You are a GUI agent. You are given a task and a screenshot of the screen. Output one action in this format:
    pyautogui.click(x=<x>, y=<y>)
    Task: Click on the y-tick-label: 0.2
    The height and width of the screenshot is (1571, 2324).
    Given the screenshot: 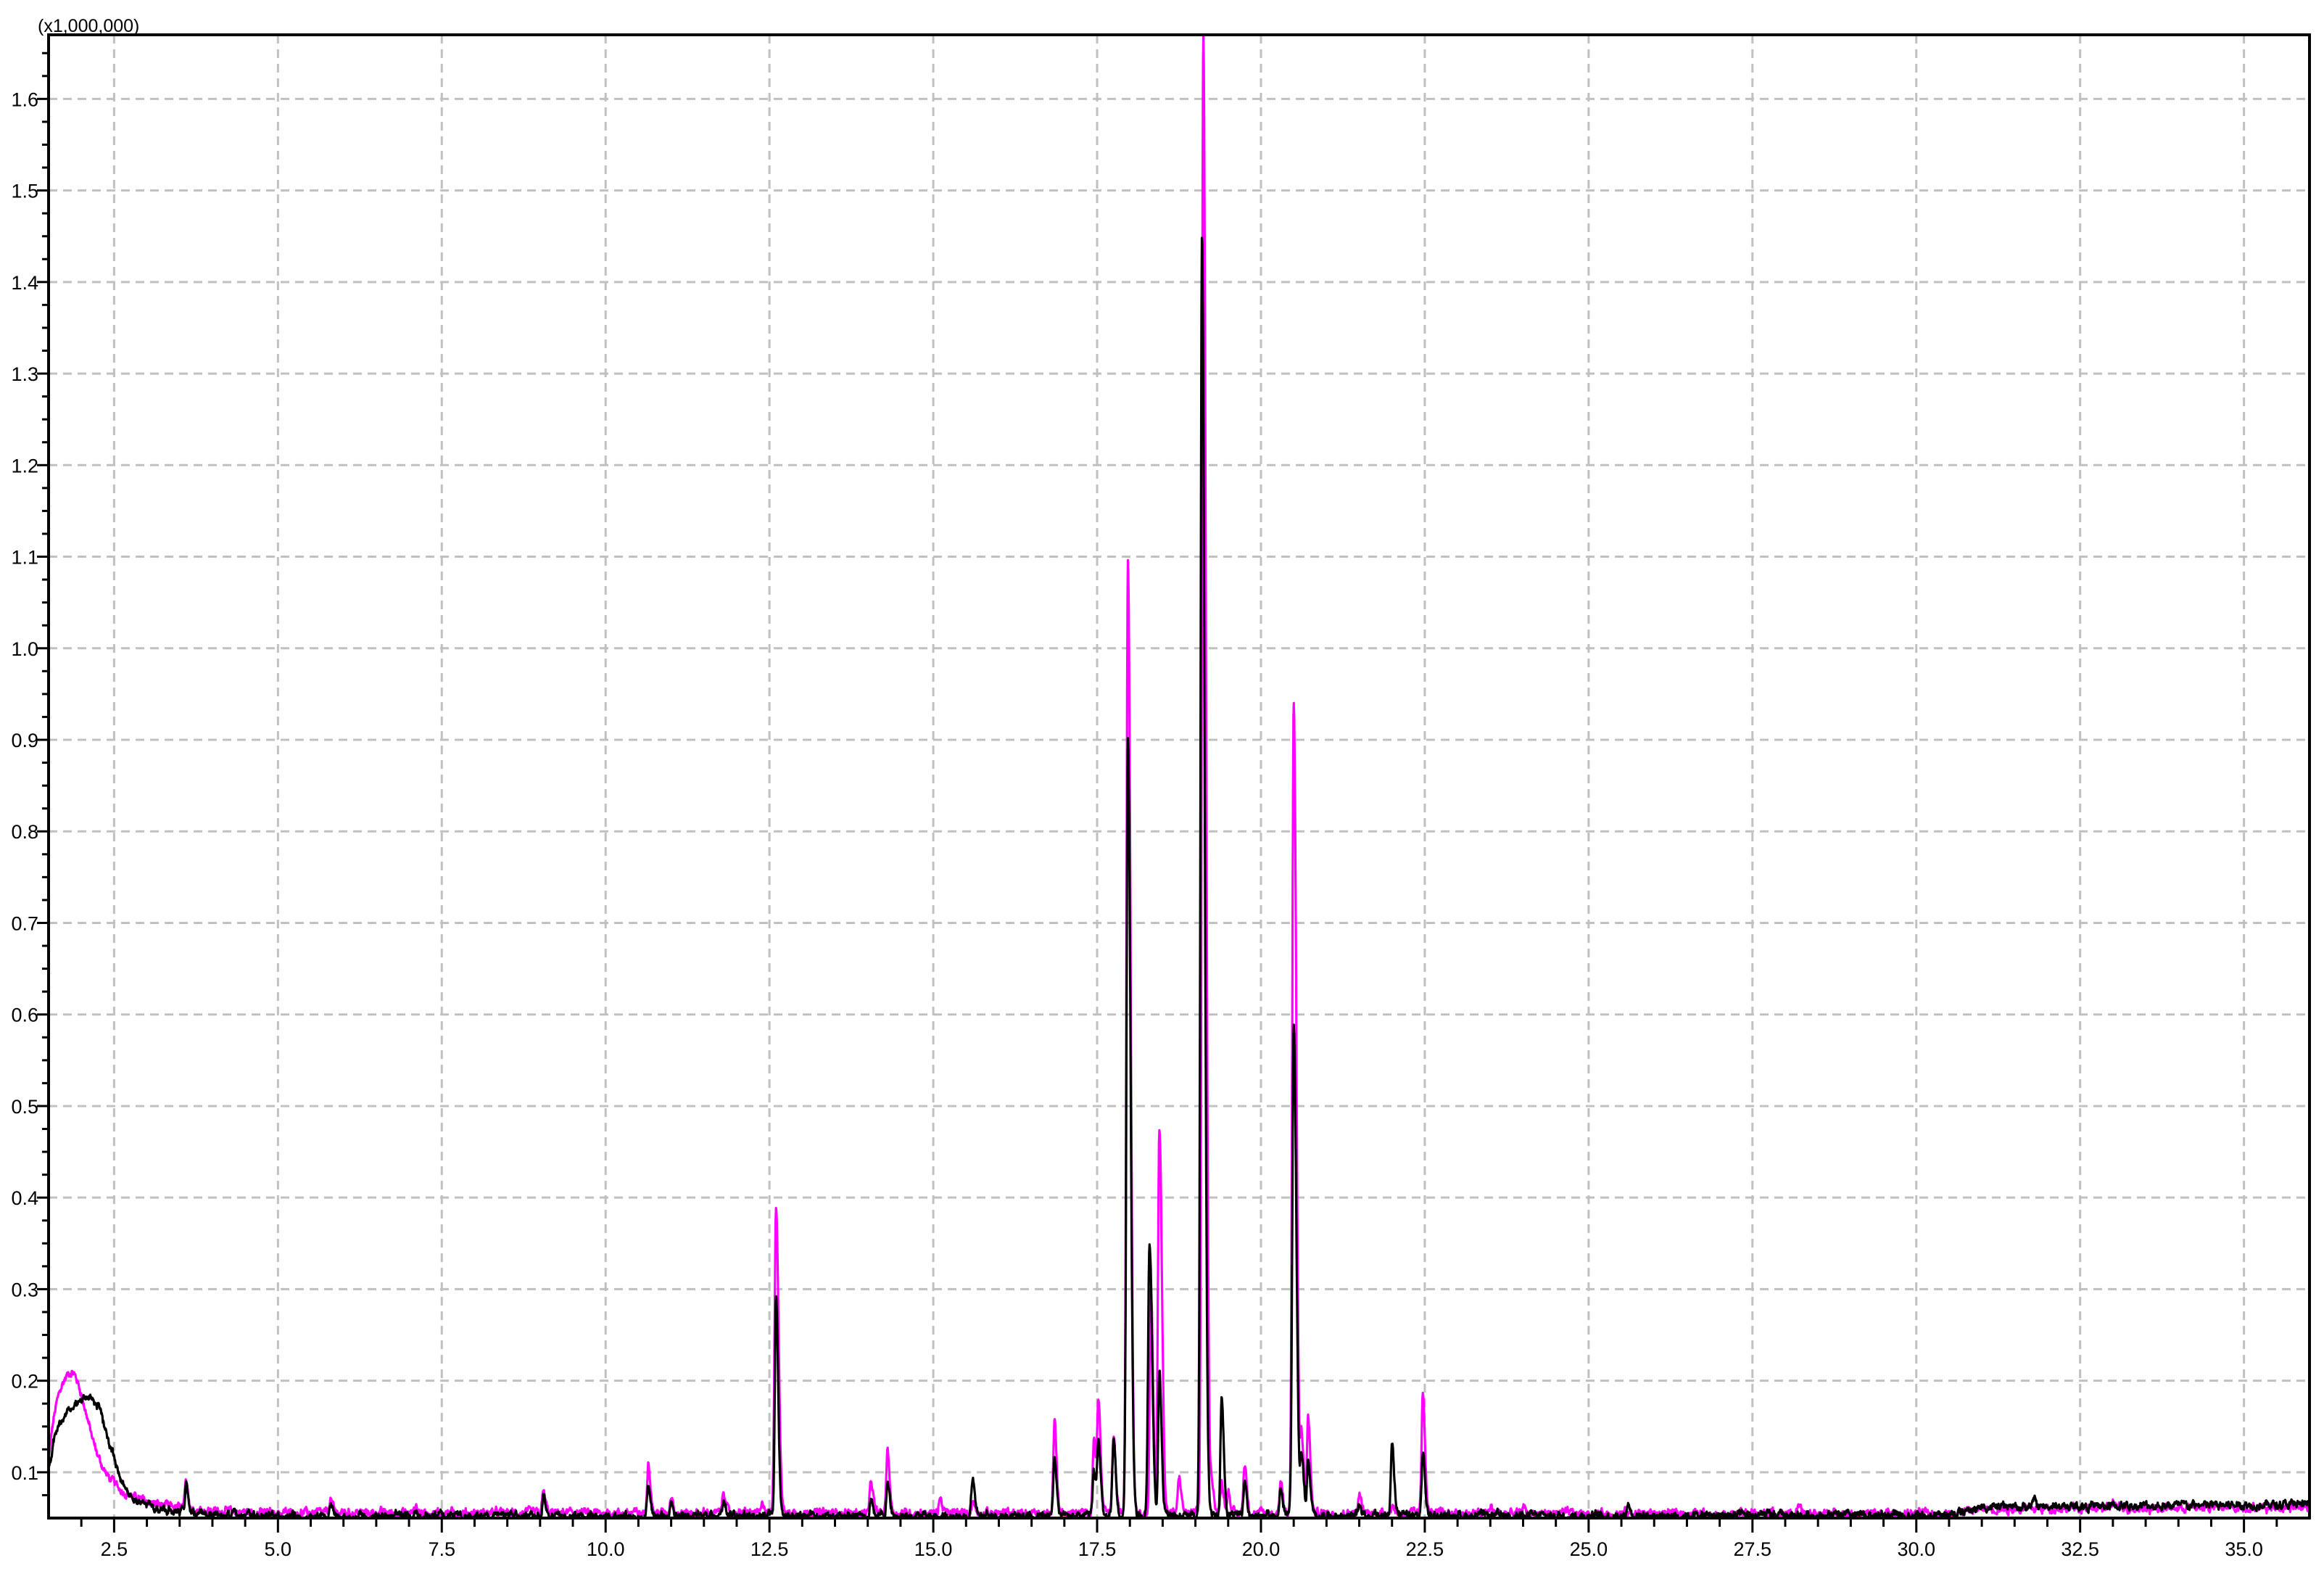 What is the action you would take?
    pyautogui.click(x=24, y=1382)
    